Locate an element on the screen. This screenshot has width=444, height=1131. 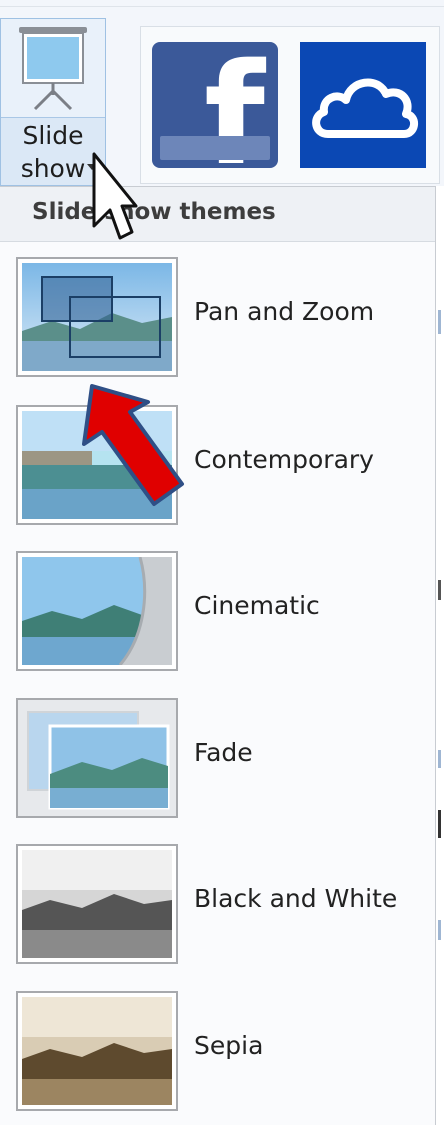
onedrive-icon is located at coordinates (363, 105).